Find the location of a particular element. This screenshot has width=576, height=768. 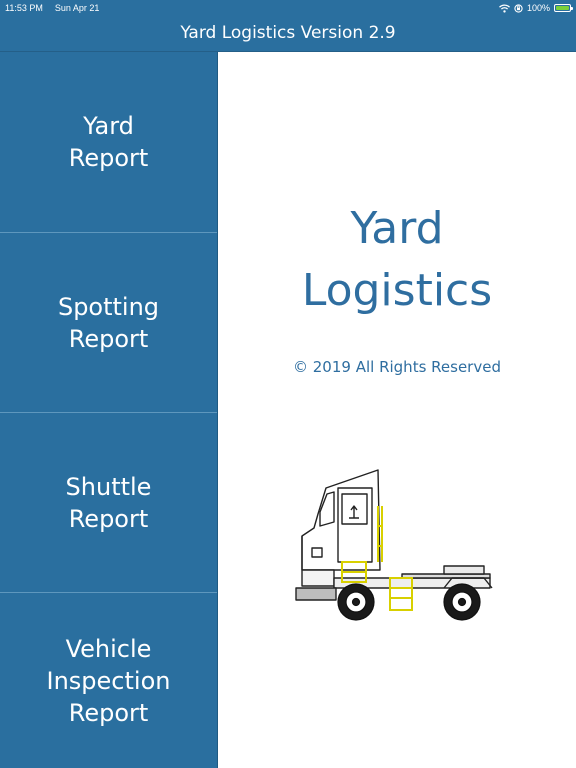

sidebar-item-shuttle-report: Shuttle Report is located at coordinates (108, 503).